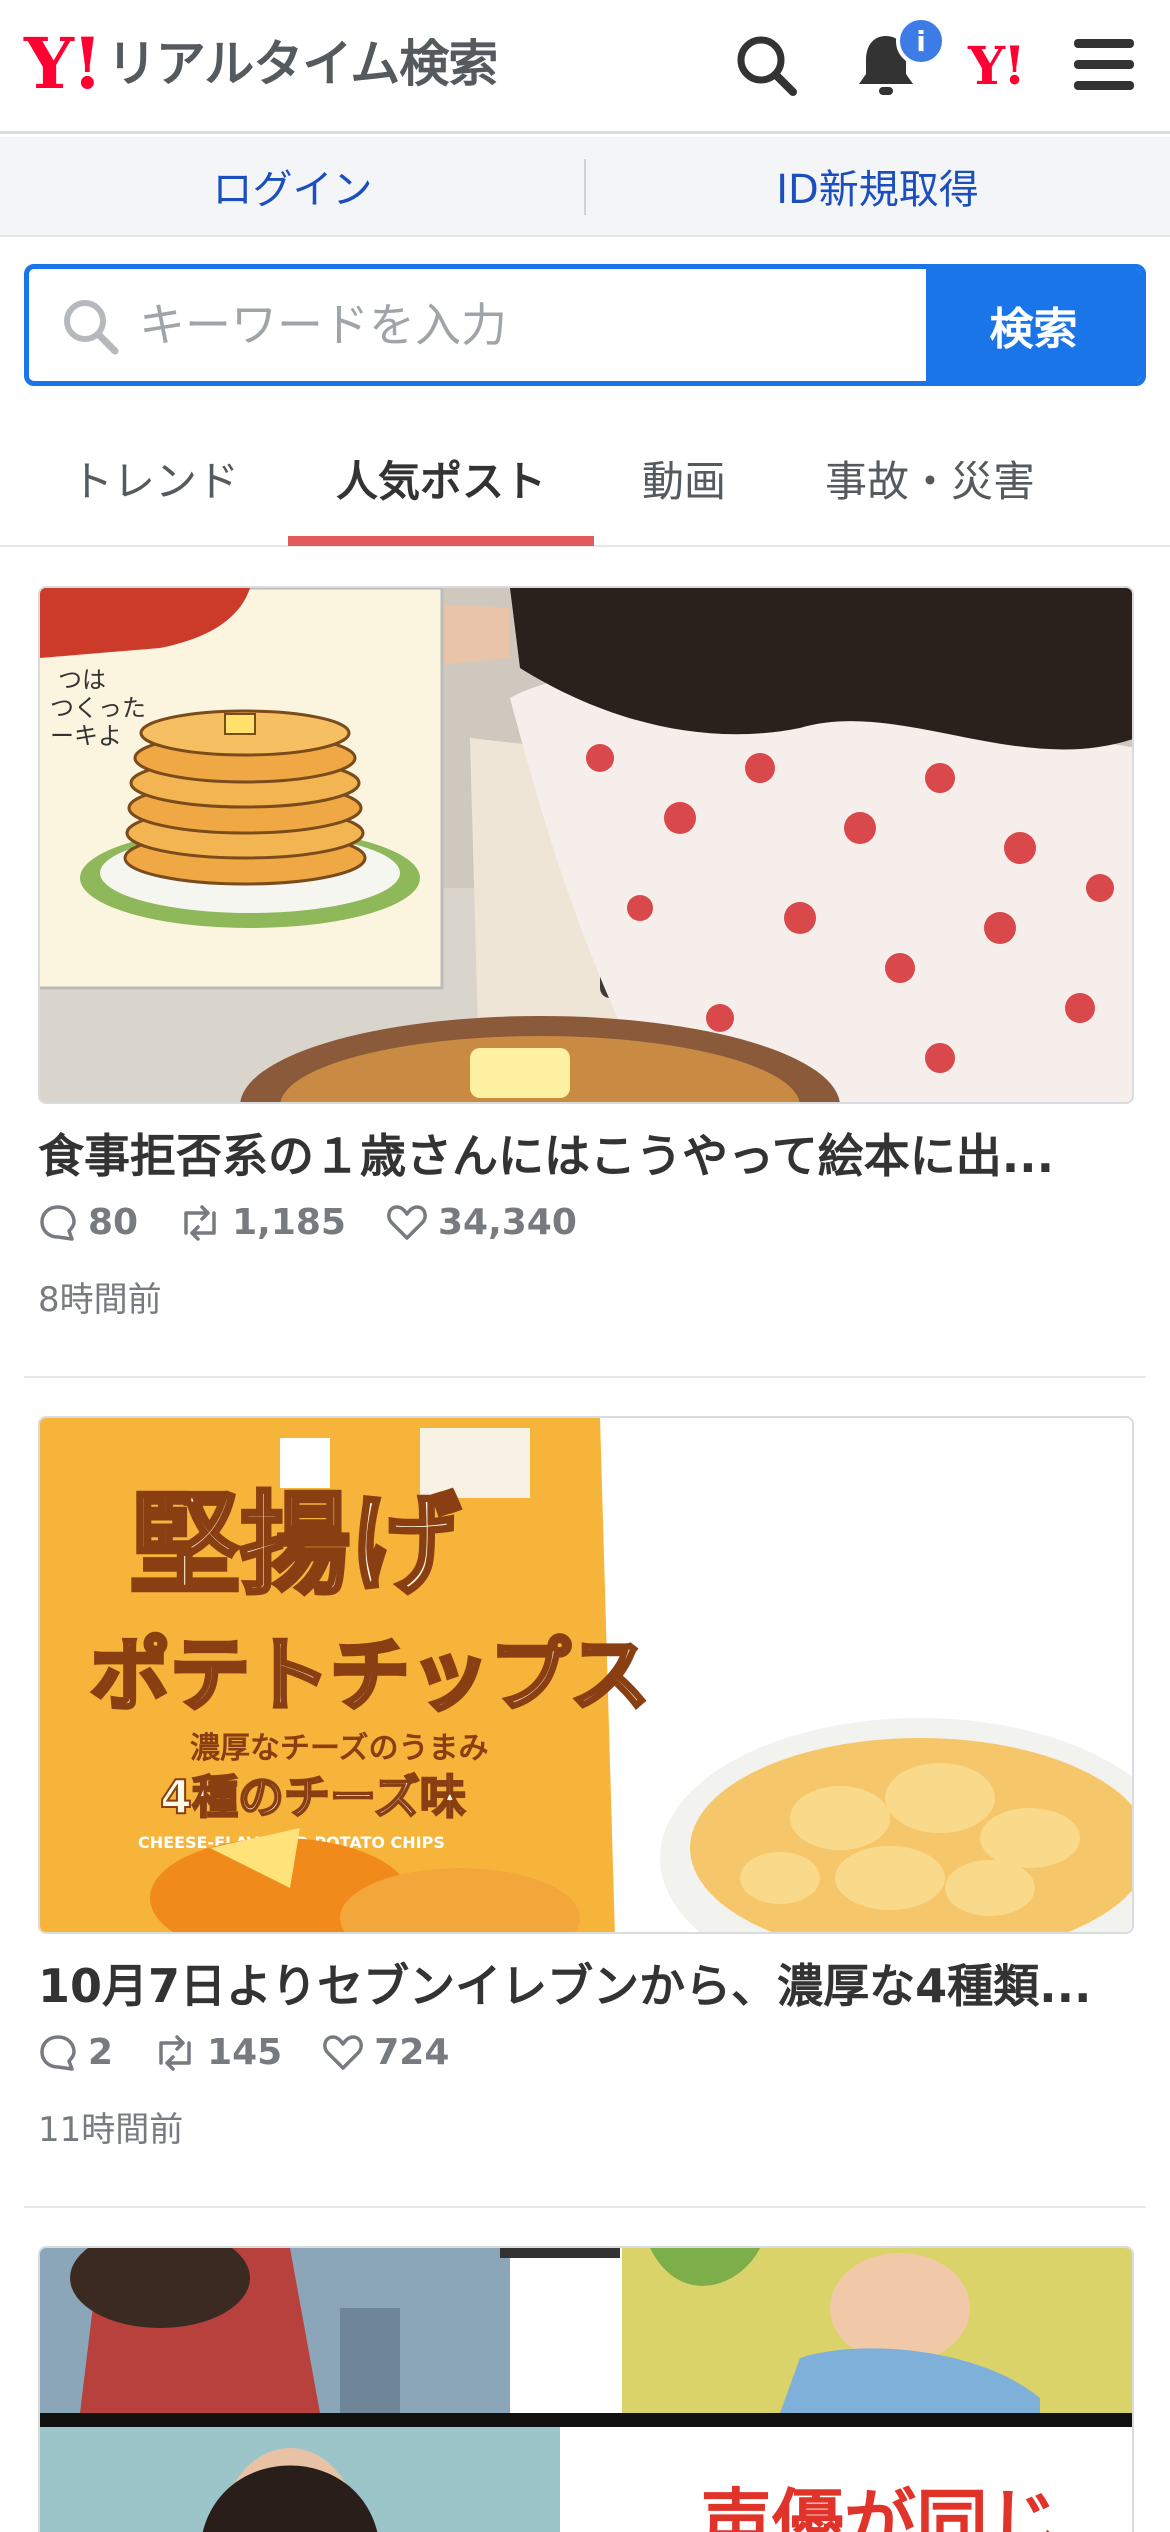 This screenshot has width=1170, height=2532. Describe the element at coordinates (302, 64) in the screenshot. I see `logo-title: リアルタイム検索` at that location.